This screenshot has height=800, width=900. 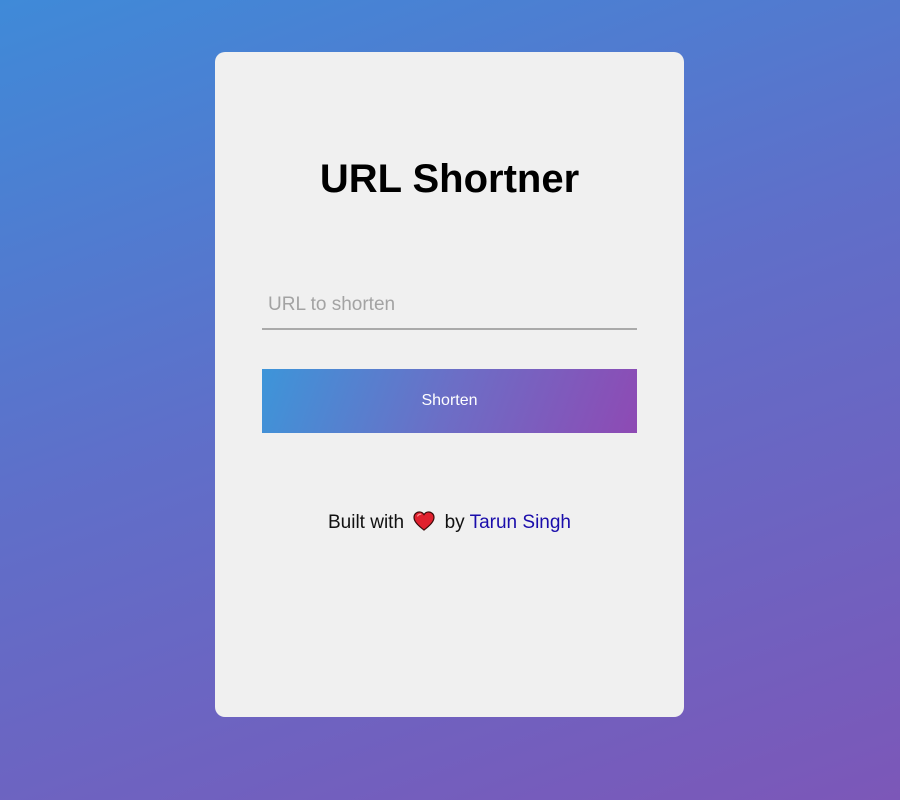 What do you see at coordinates (454, 522) in the screenshot?
I see `footer-by-text: by` at bounding box center [454, 522].